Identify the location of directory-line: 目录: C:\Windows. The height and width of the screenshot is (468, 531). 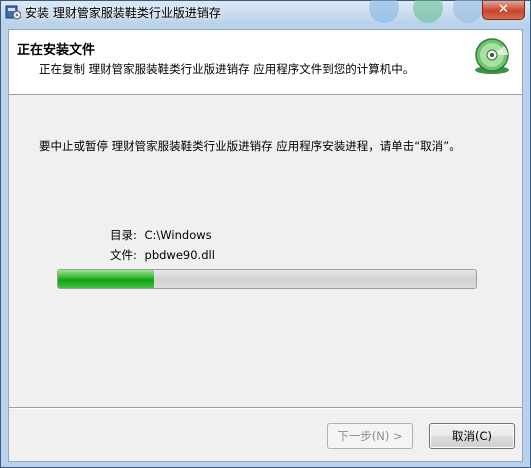
(161, 235).